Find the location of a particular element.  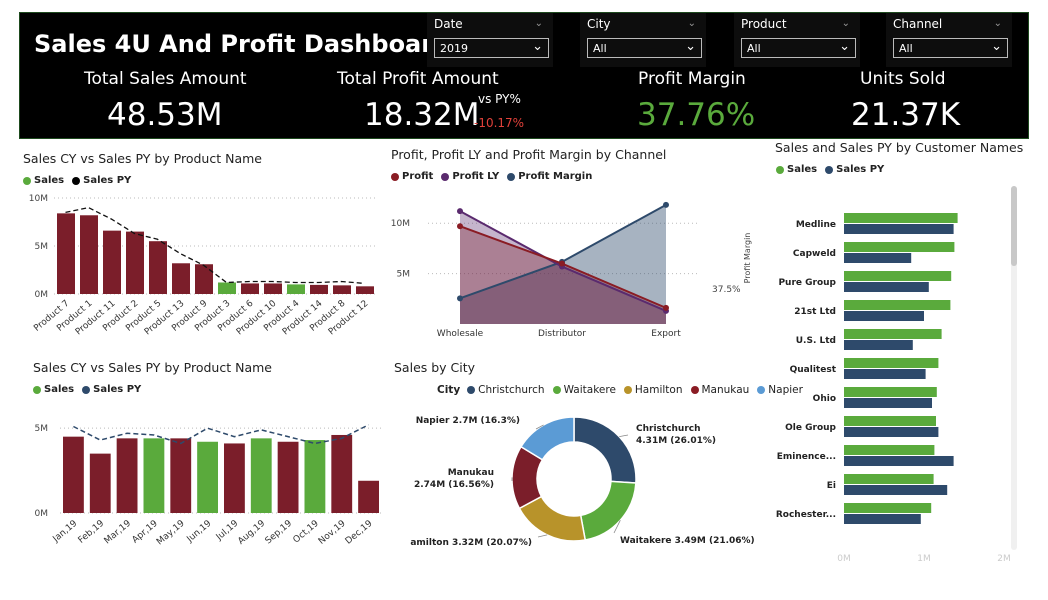

kpi-sales-value: 48.53M is located at coordinates (165, 115).